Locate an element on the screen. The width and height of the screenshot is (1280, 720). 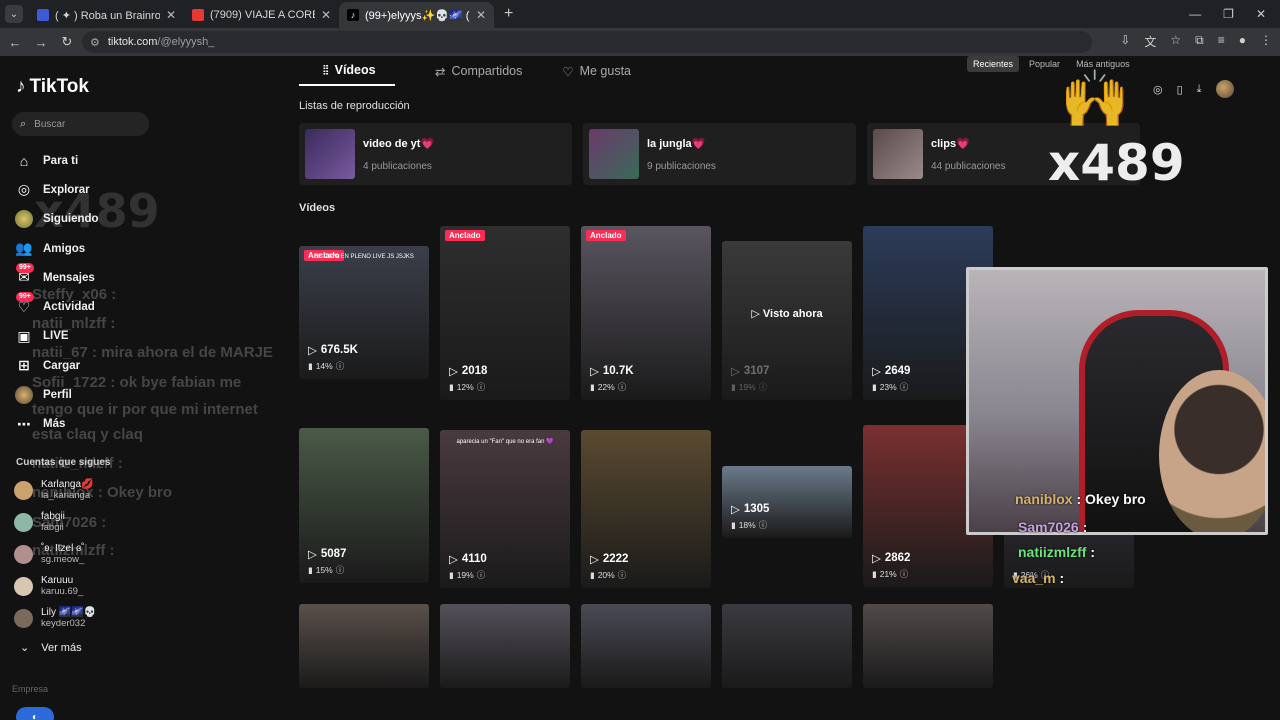
tab-title: (7909) VIAJE A COREA DEL SUR is located at coordinates (262, 15).